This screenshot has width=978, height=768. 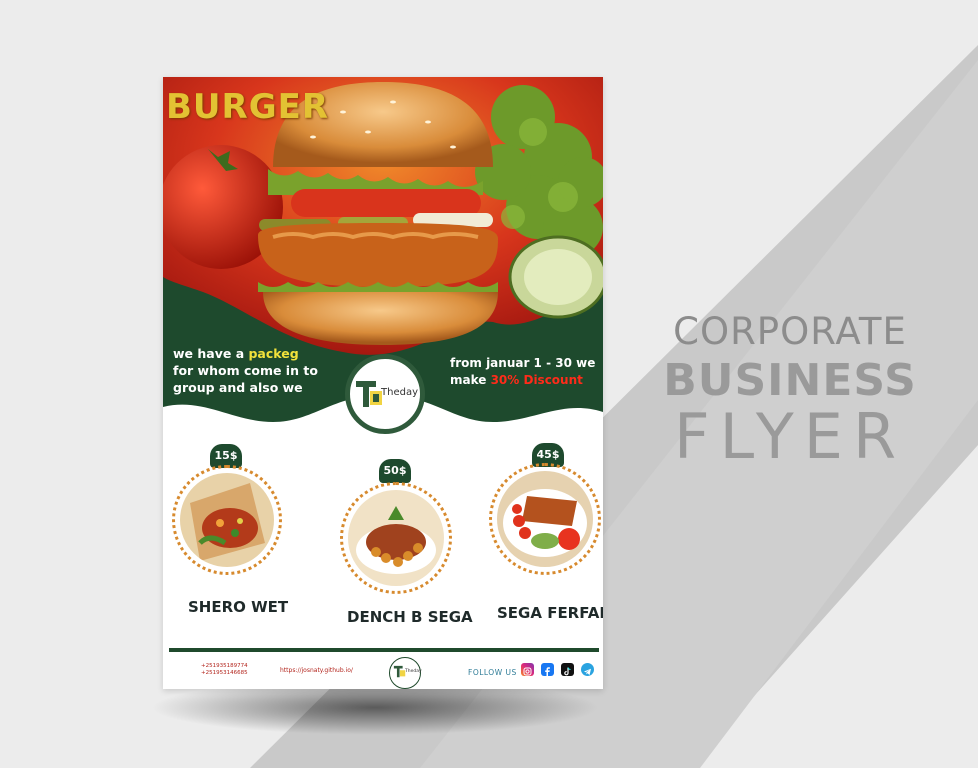 I want to click on left-text-post: for whom come in to group and also we, so click(x=245, y=379).